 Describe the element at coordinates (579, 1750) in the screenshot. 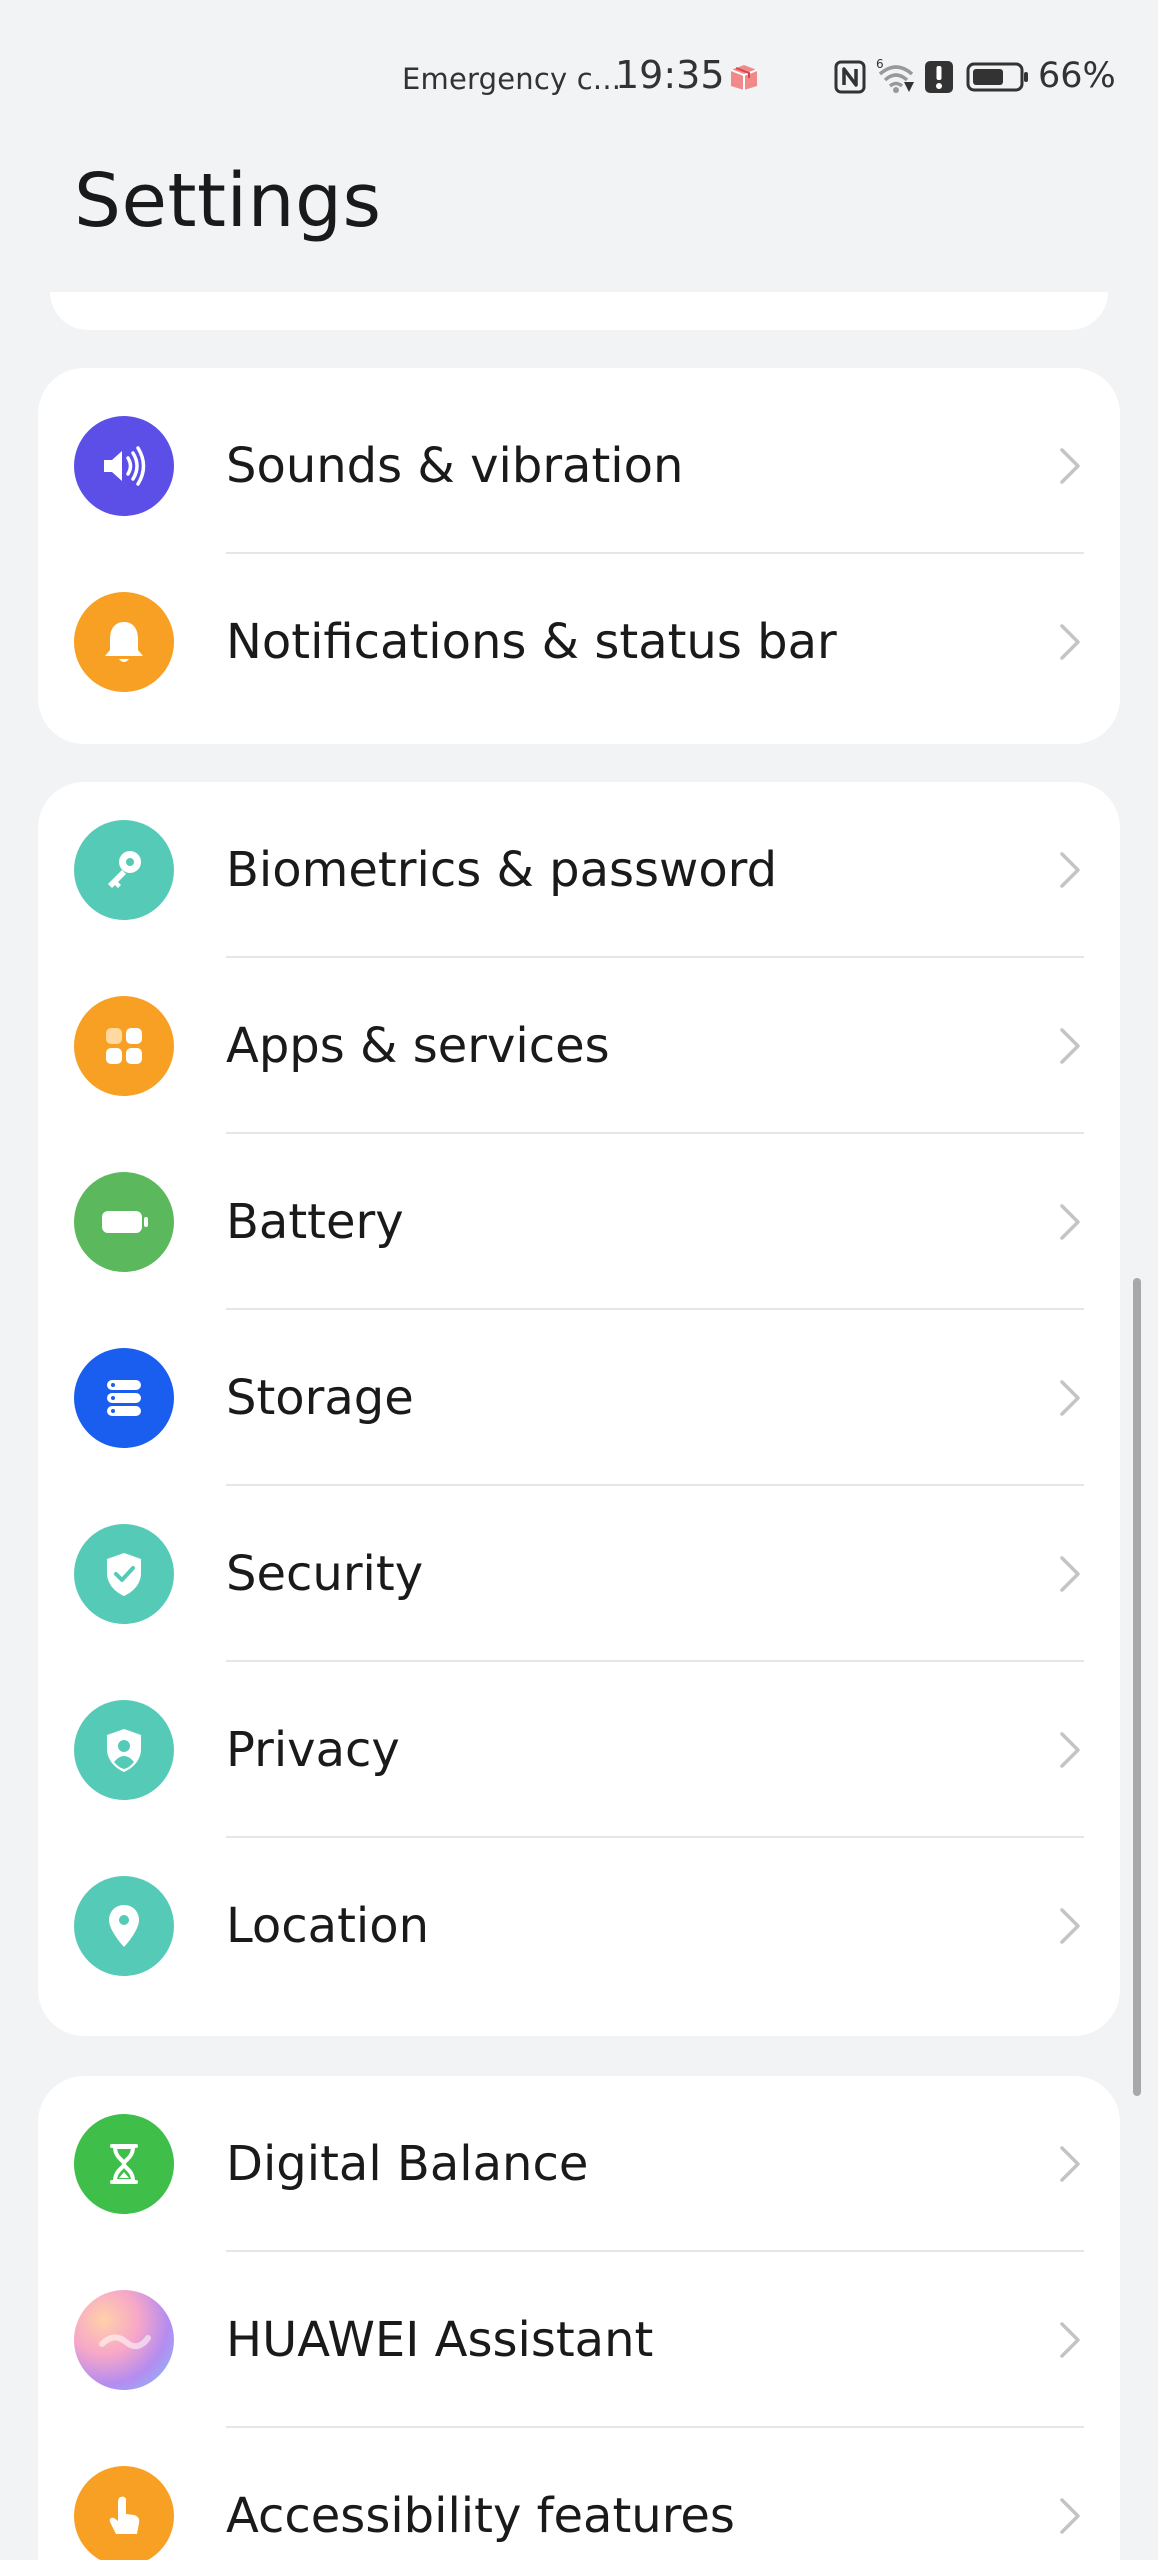

I see `privacy-item: Privacy` at that location.